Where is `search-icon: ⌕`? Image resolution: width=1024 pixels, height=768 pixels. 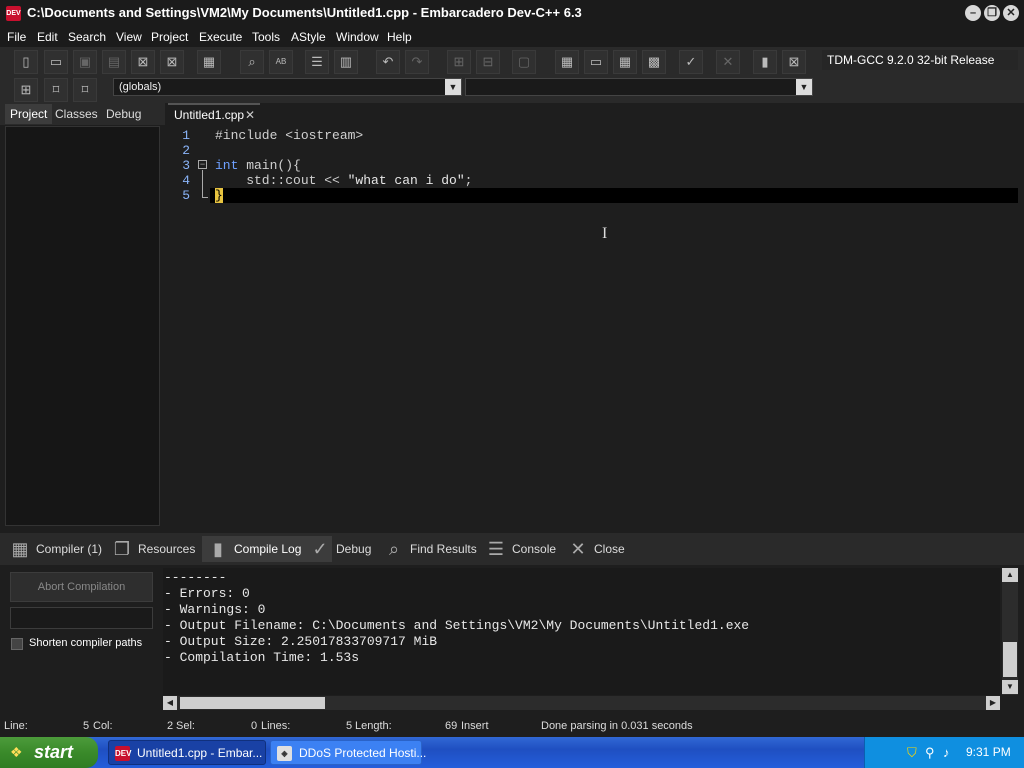 search-icon: ⌕ is located at coordinates (394, 549).